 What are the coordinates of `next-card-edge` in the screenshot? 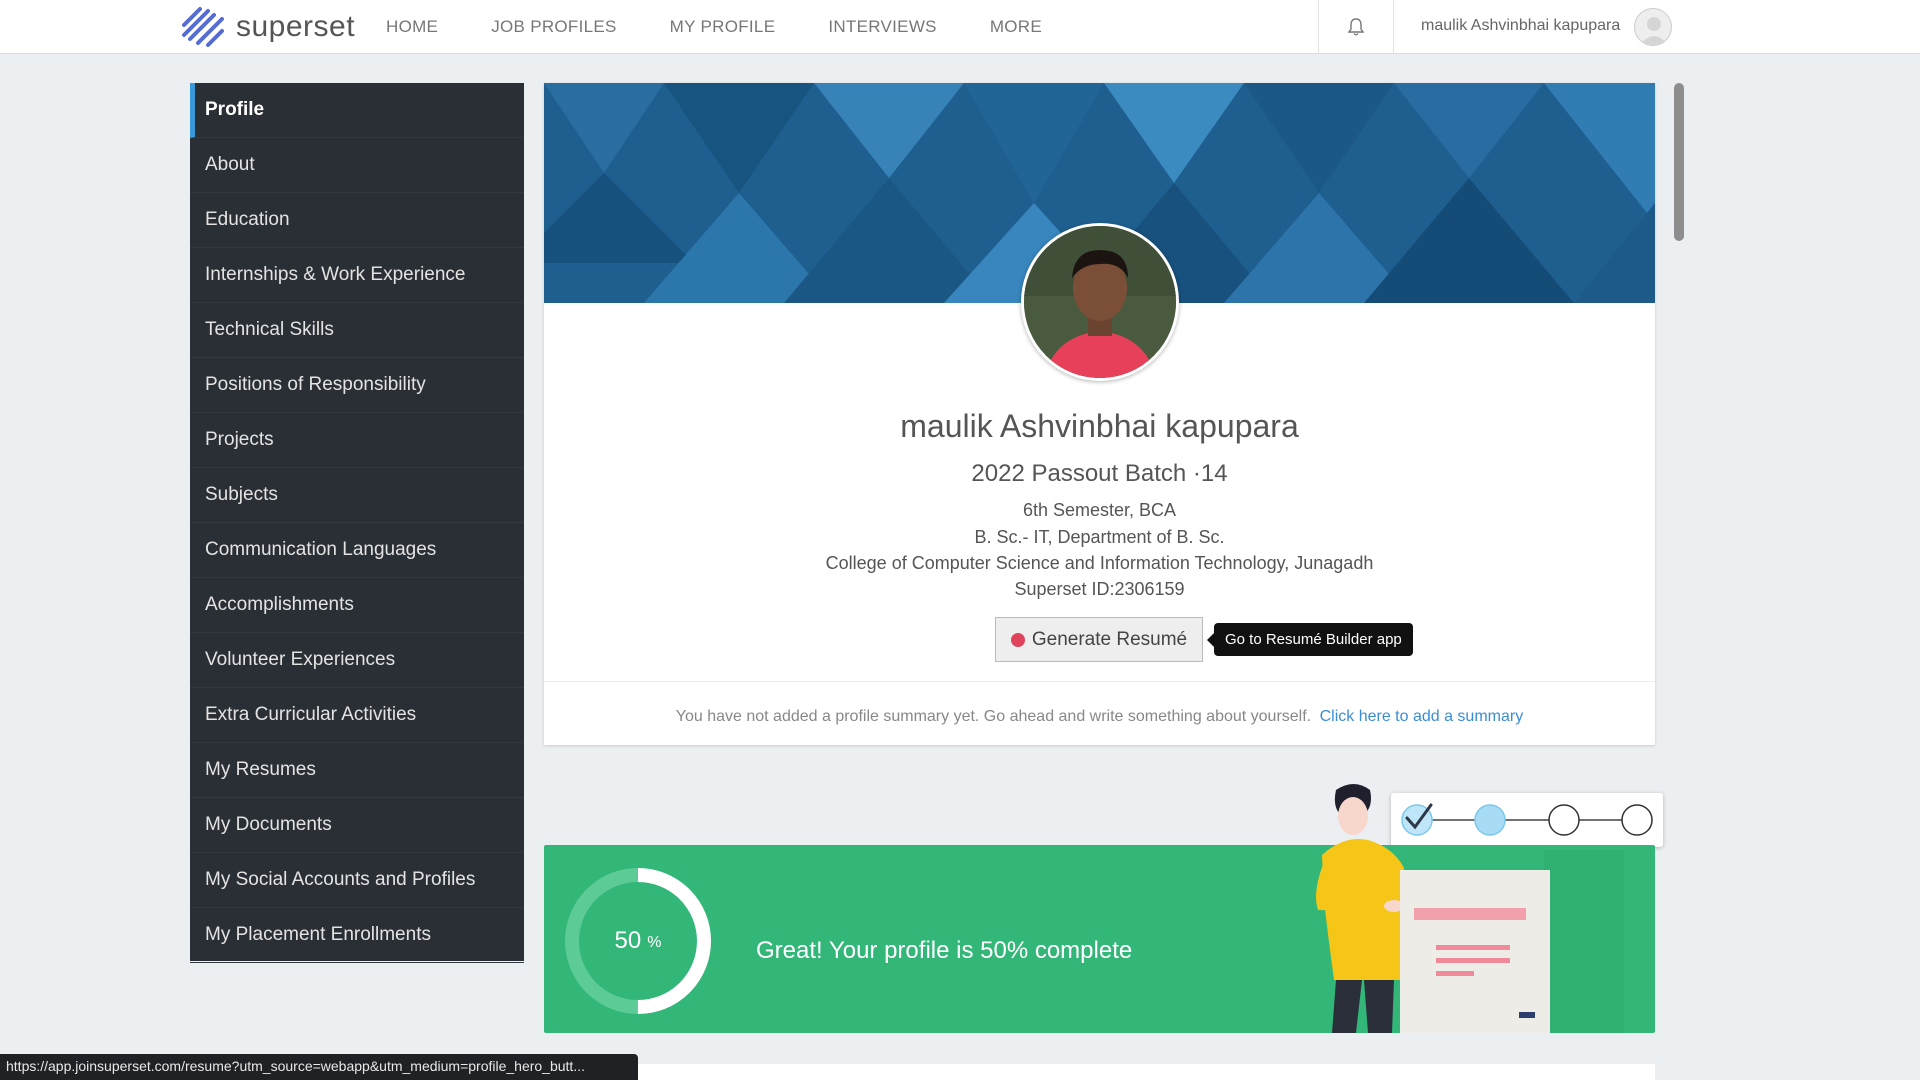 It's located at (1146, 1072).